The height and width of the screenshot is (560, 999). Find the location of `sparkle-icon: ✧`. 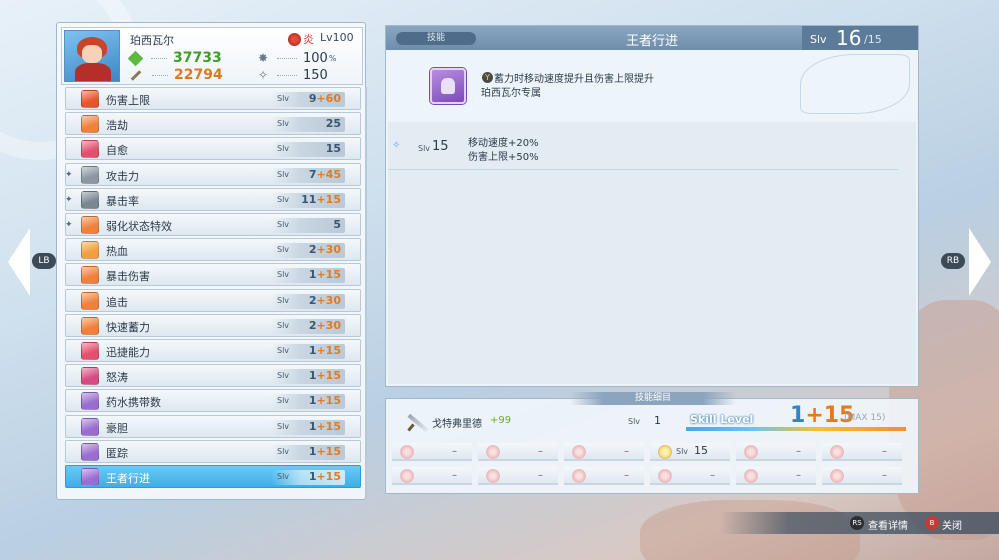

sparkle-icon: ✧ is located at coordinates (396, 145).